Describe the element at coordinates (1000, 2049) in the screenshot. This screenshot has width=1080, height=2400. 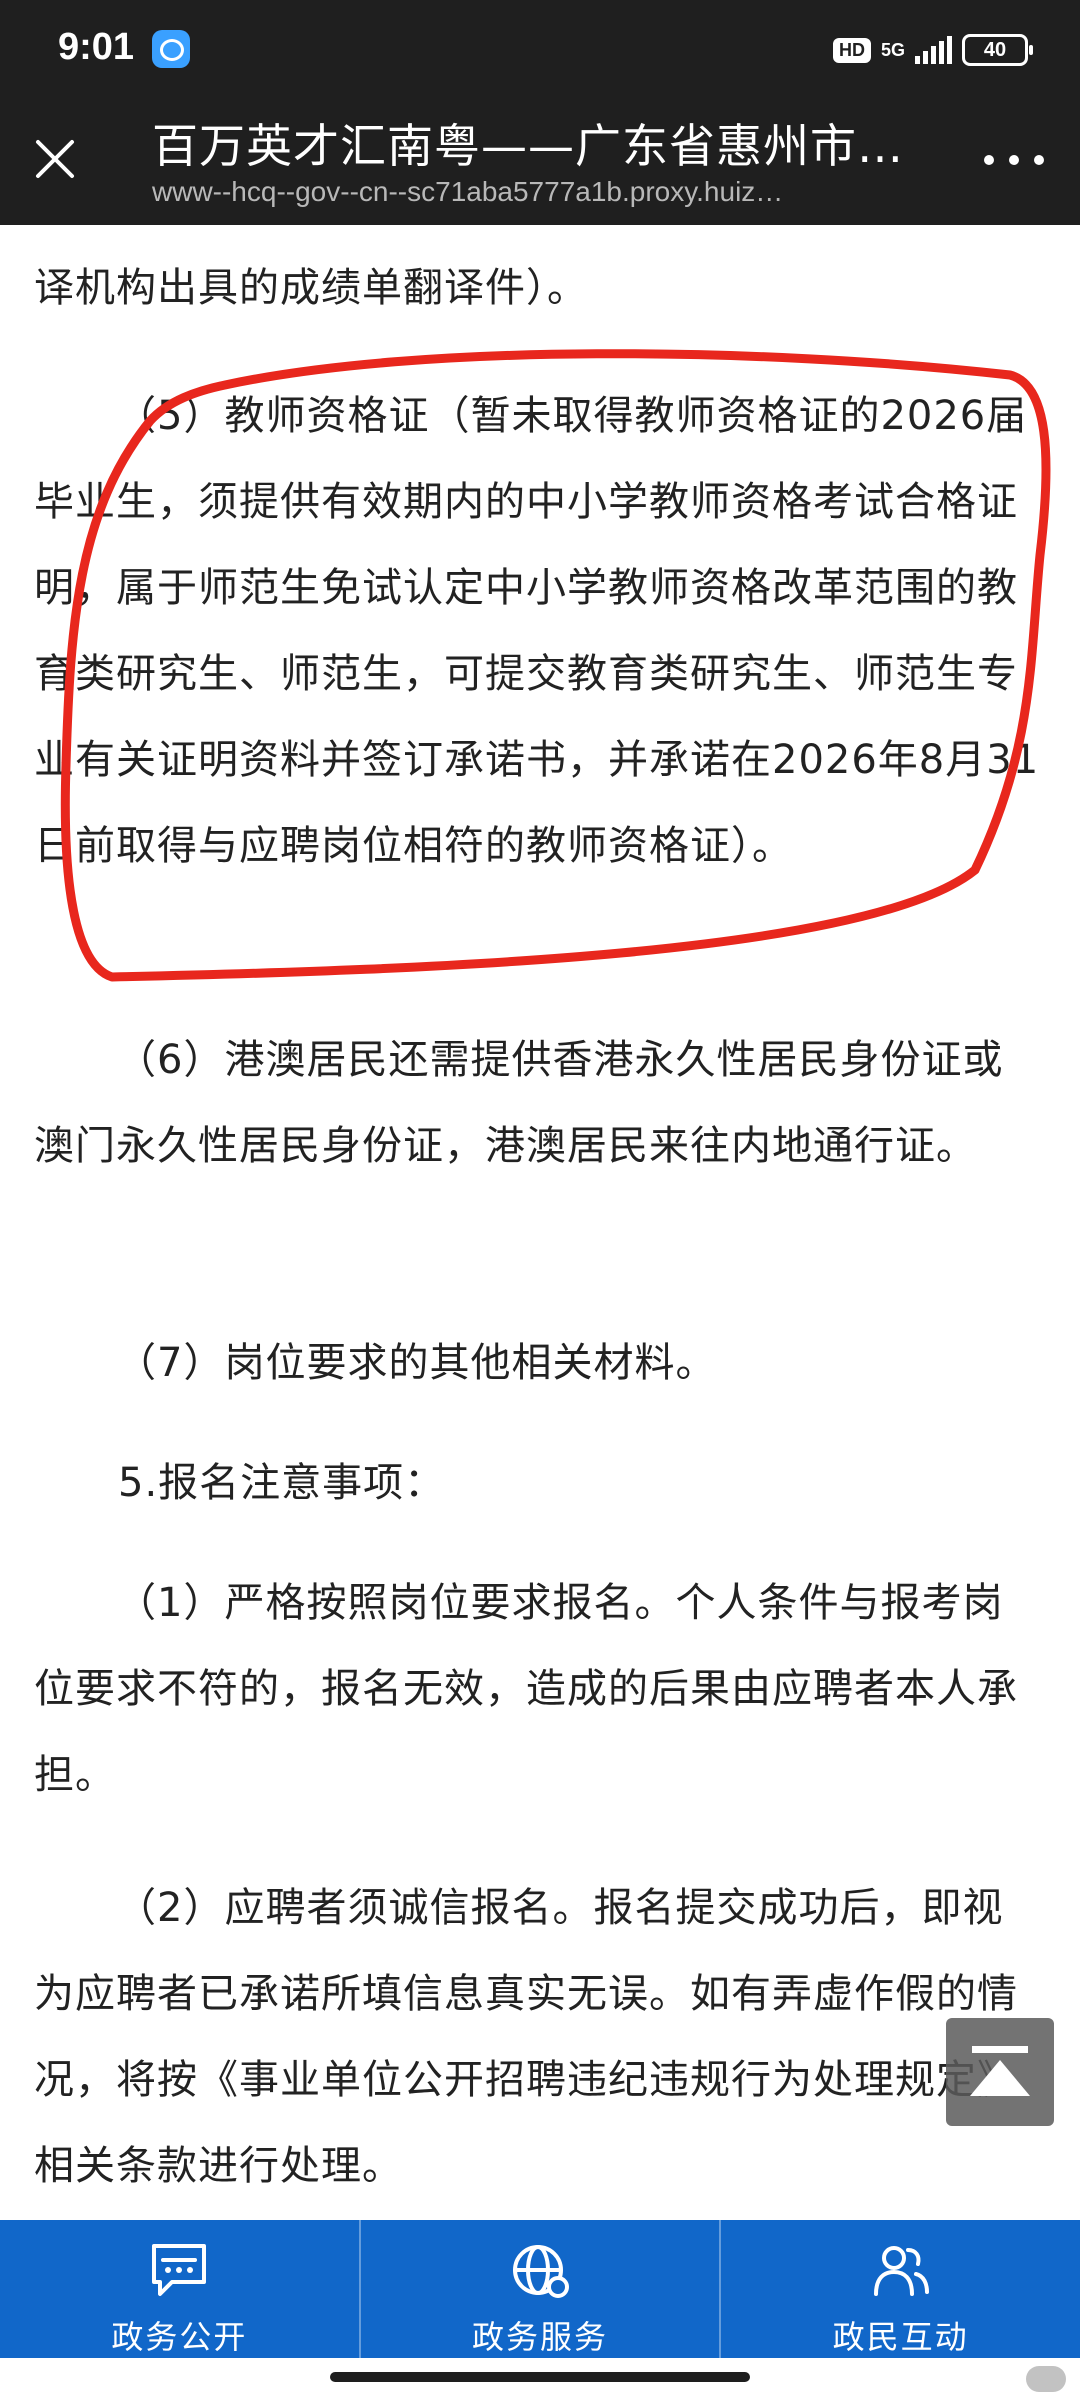
I see `back-to-top-icon` at that location.